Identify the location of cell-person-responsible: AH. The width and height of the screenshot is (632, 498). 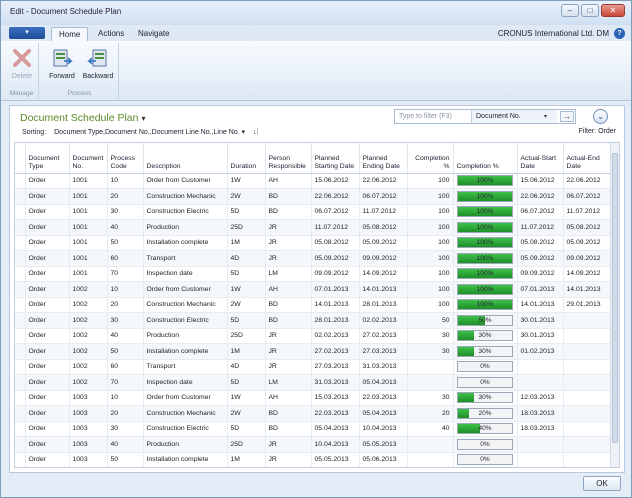
(288, 181).